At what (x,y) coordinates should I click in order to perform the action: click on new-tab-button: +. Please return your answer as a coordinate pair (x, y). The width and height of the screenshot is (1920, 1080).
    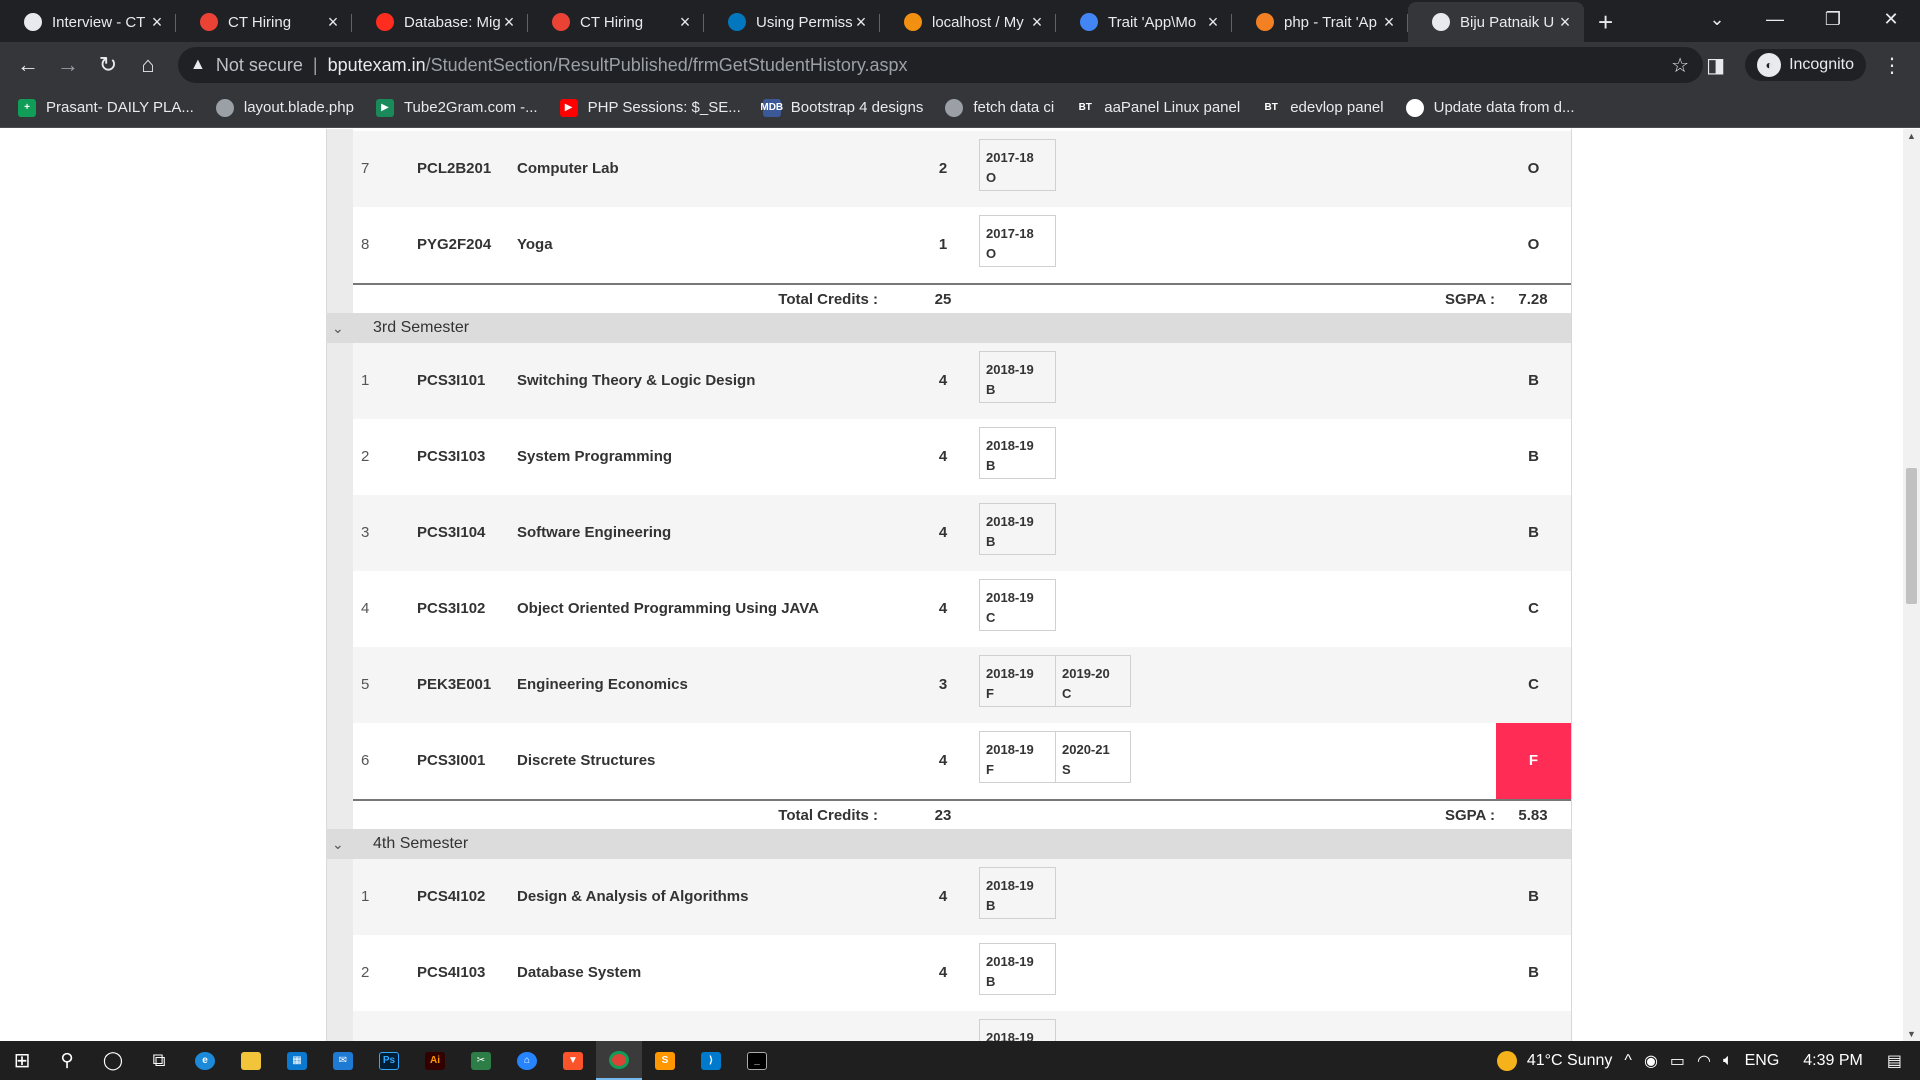
    Looking at the image, I should click on (1605, 22).